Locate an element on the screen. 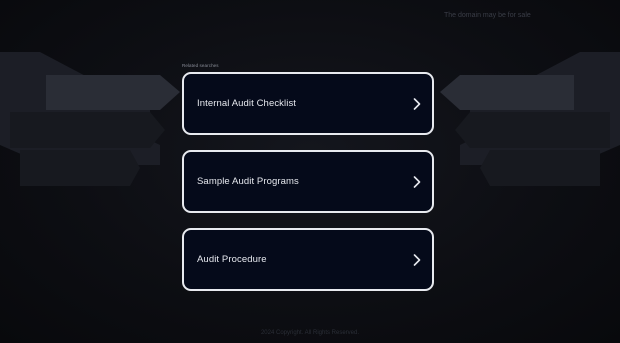  bg-band-right-bottom is located at coordinates (540, 168).